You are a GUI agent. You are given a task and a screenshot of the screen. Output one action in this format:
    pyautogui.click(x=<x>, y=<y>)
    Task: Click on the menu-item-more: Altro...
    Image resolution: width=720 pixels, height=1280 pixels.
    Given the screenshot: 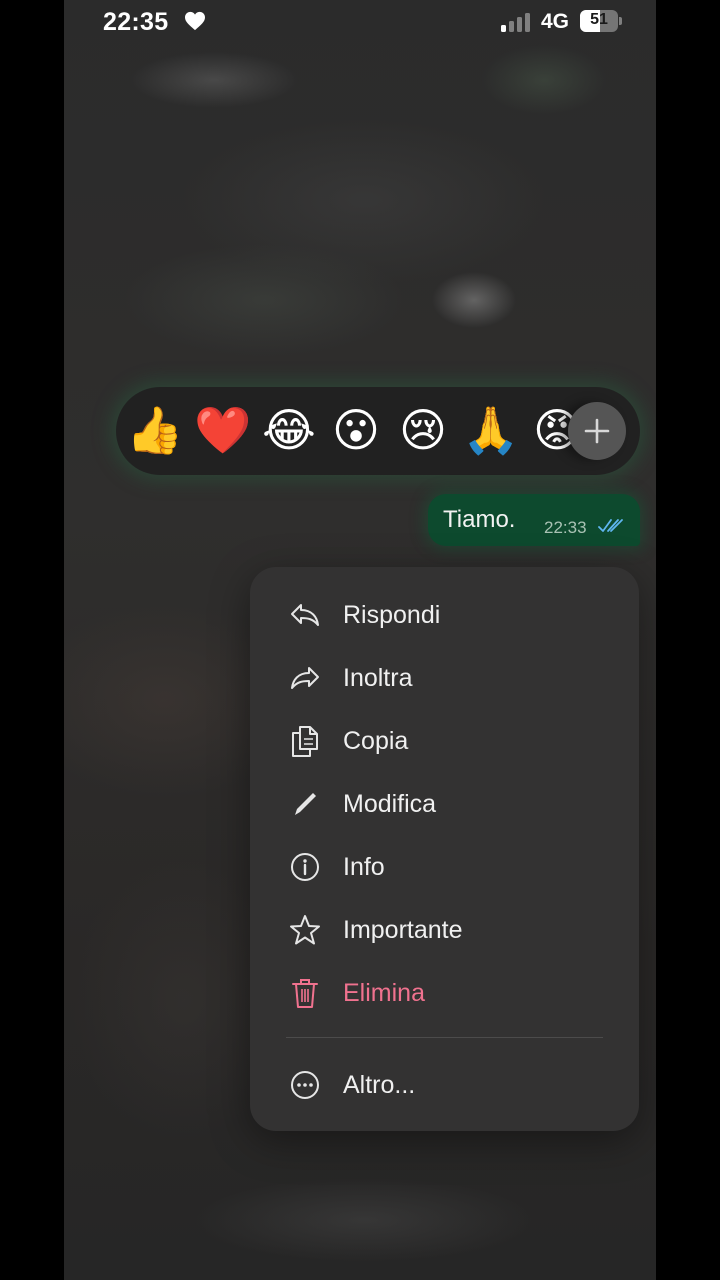 What is the action you would take?
    pyautogui.click(x=444, y=1085)
    